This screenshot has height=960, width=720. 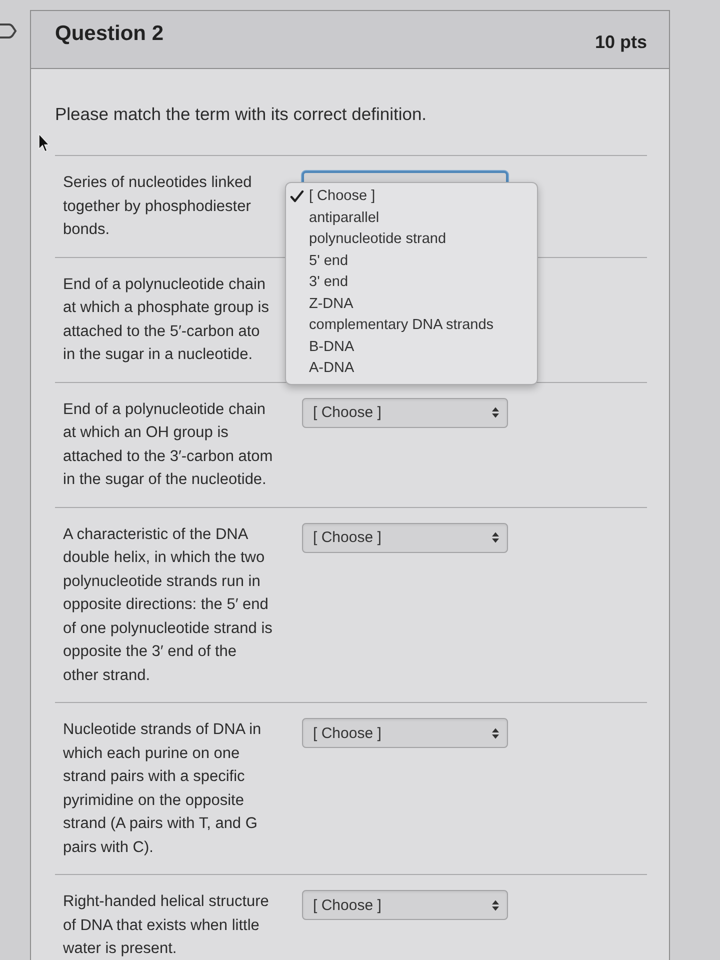 What do you see at coordinates (162, 789) in the screenshot?
I see `definition-text: Nucleotide strands of DNA in which each purine on one strand pairs with a specific pyrimidine on the opposite strand (A pairs with T, and G pairs with C).` at bounding box center [162, 789].